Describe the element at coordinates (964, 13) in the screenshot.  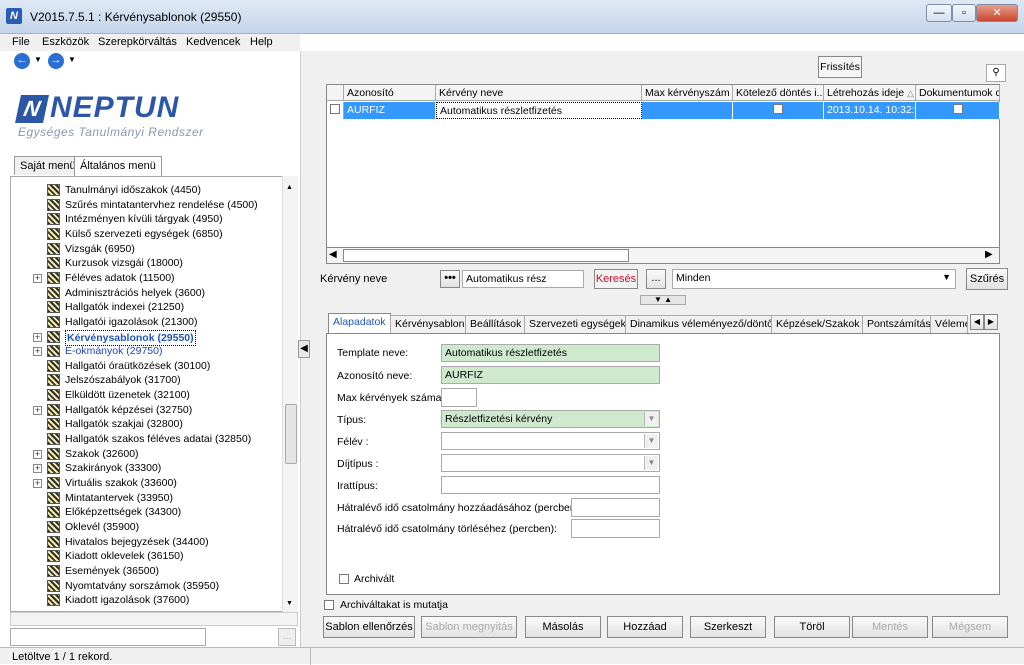
I see `restore-button: ▫` at that location.